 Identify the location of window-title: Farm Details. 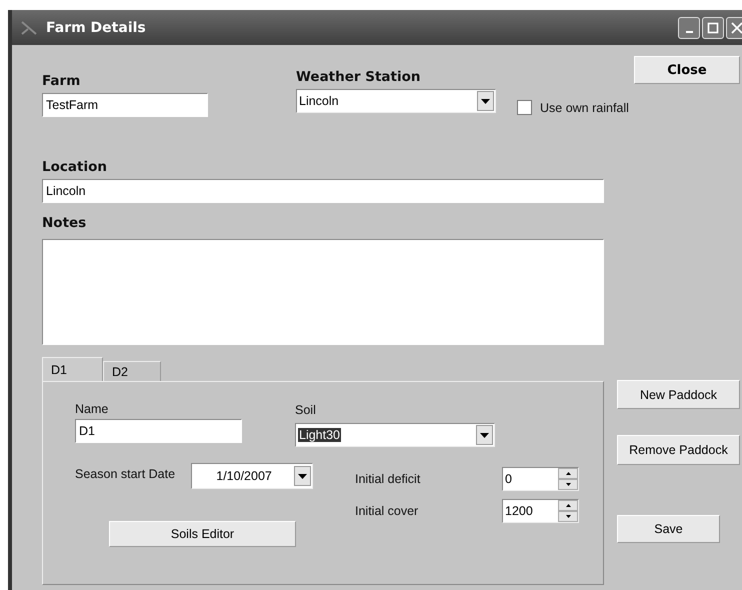
(96, 28).